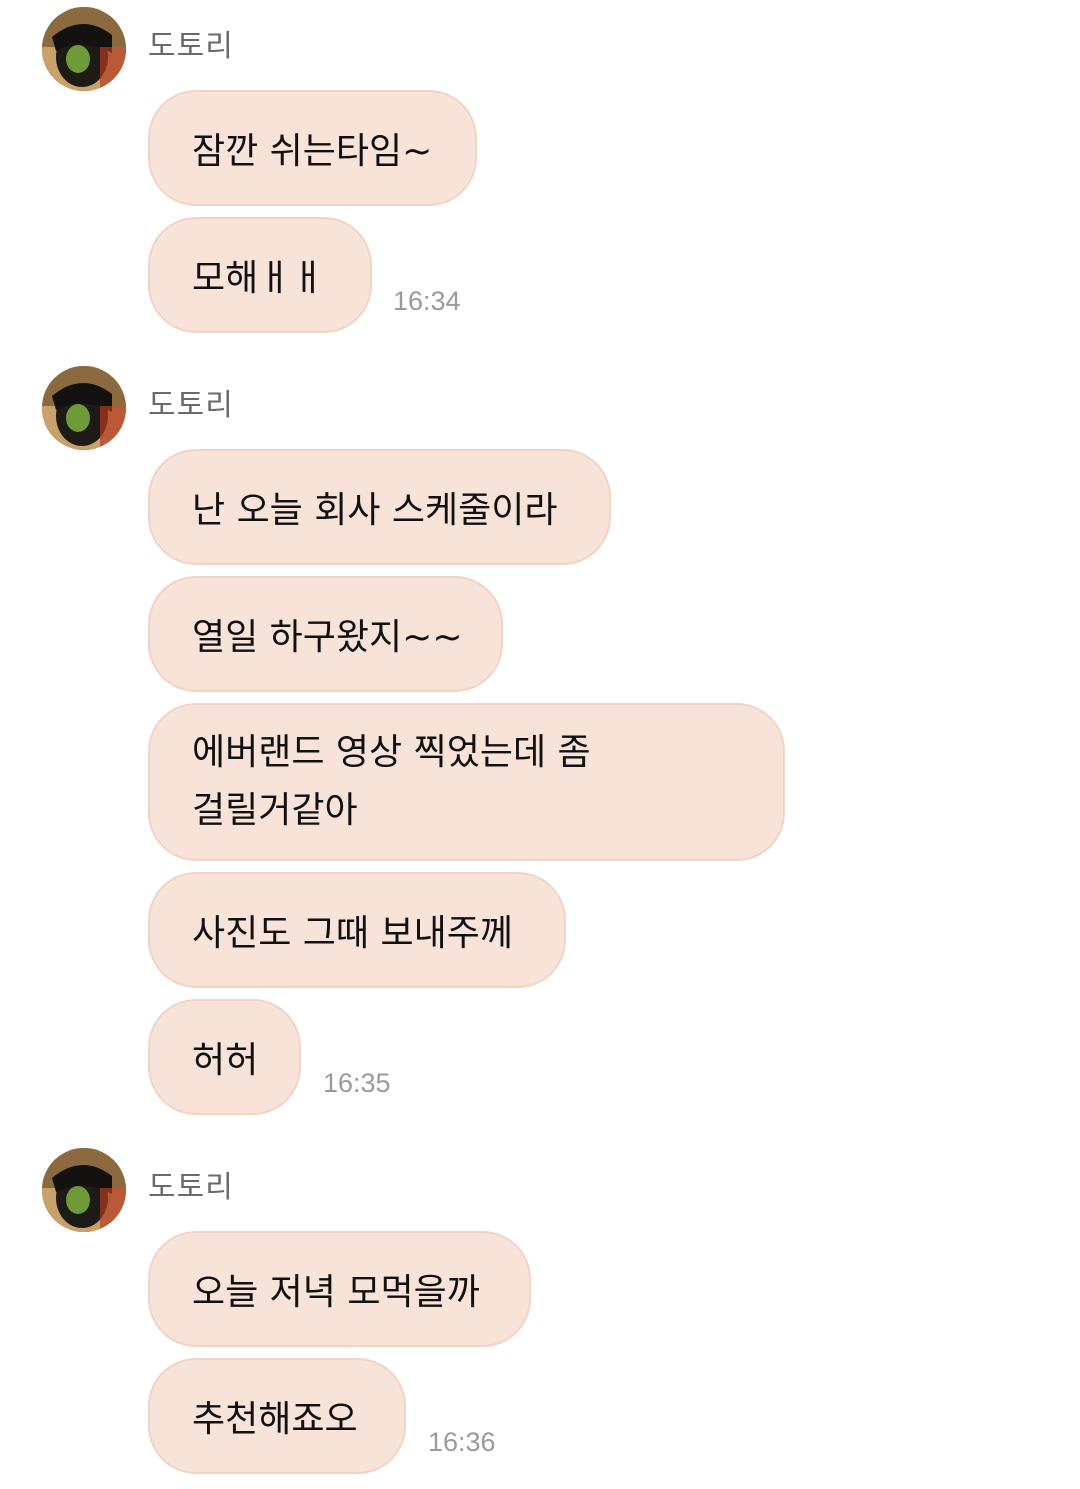  I want to click on message-timestamp: 16:35, so click(357, 1083).